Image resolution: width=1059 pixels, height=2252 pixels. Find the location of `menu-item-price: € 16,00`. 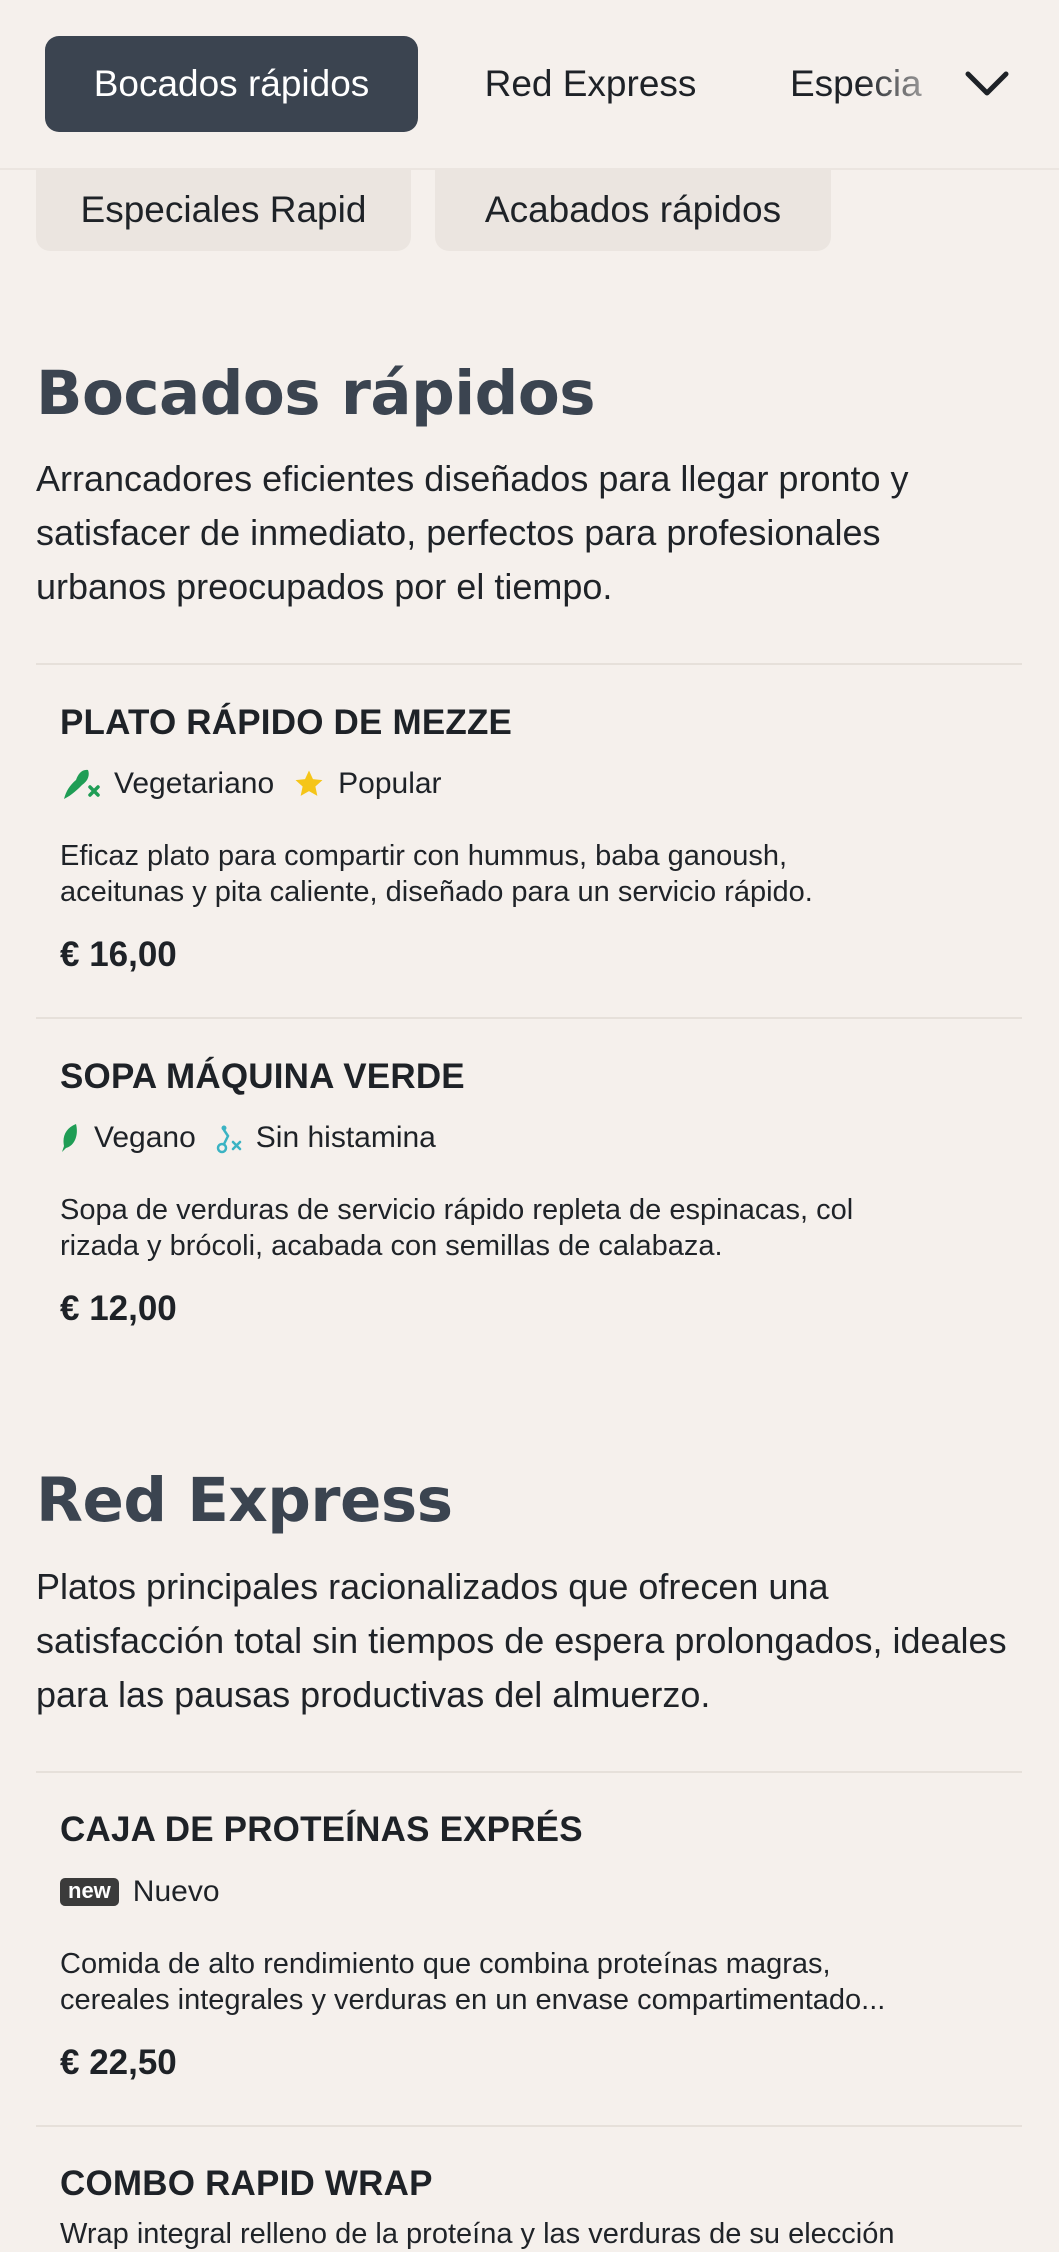

menu-item-price: € 16,00 is located at coordinates (118, 954).